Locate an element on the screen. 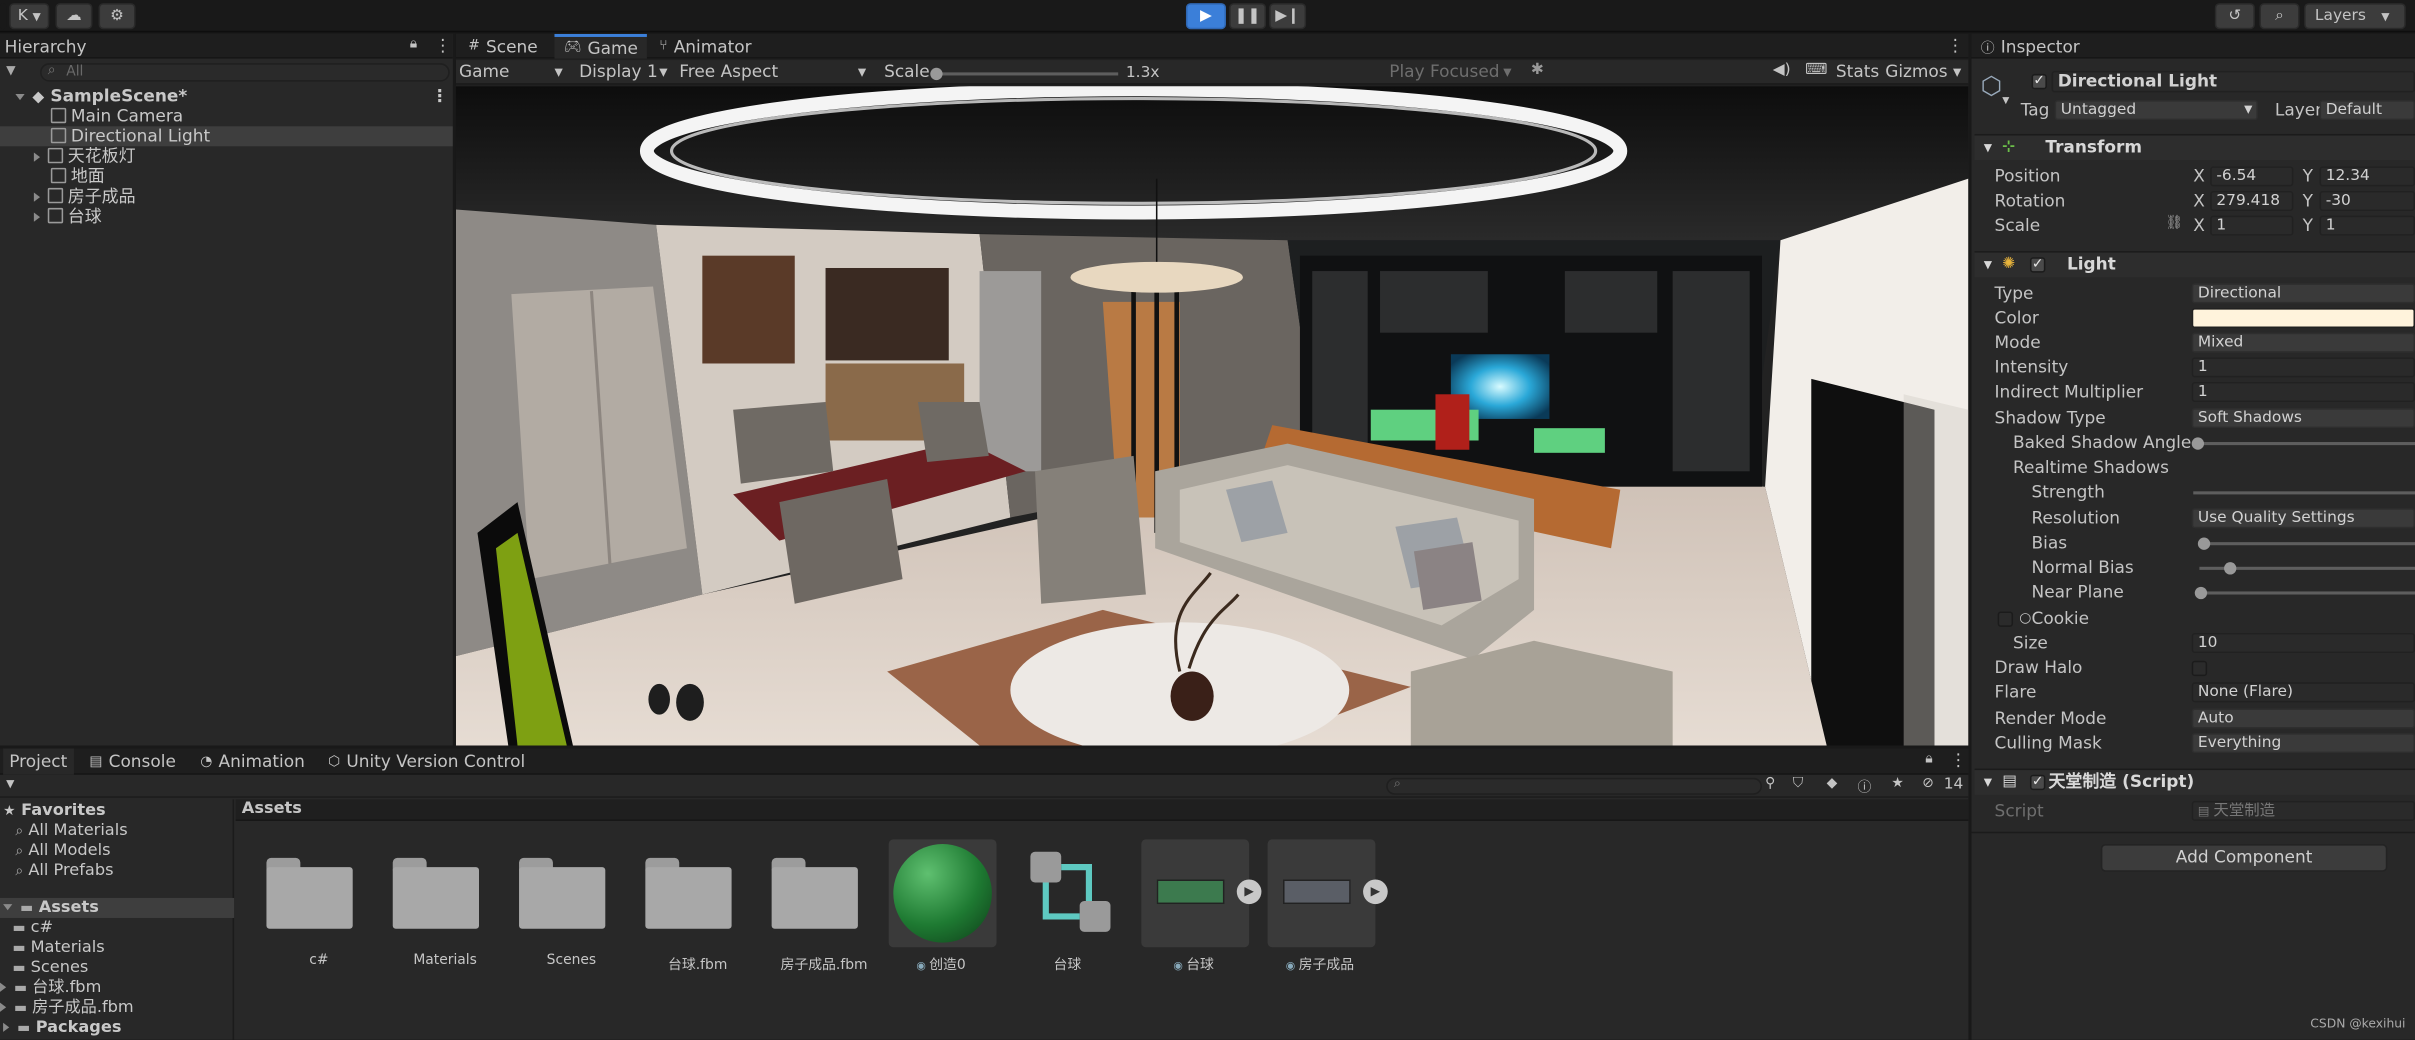  hierarchy-item: Main Camera is located at coordinates (226, 116).